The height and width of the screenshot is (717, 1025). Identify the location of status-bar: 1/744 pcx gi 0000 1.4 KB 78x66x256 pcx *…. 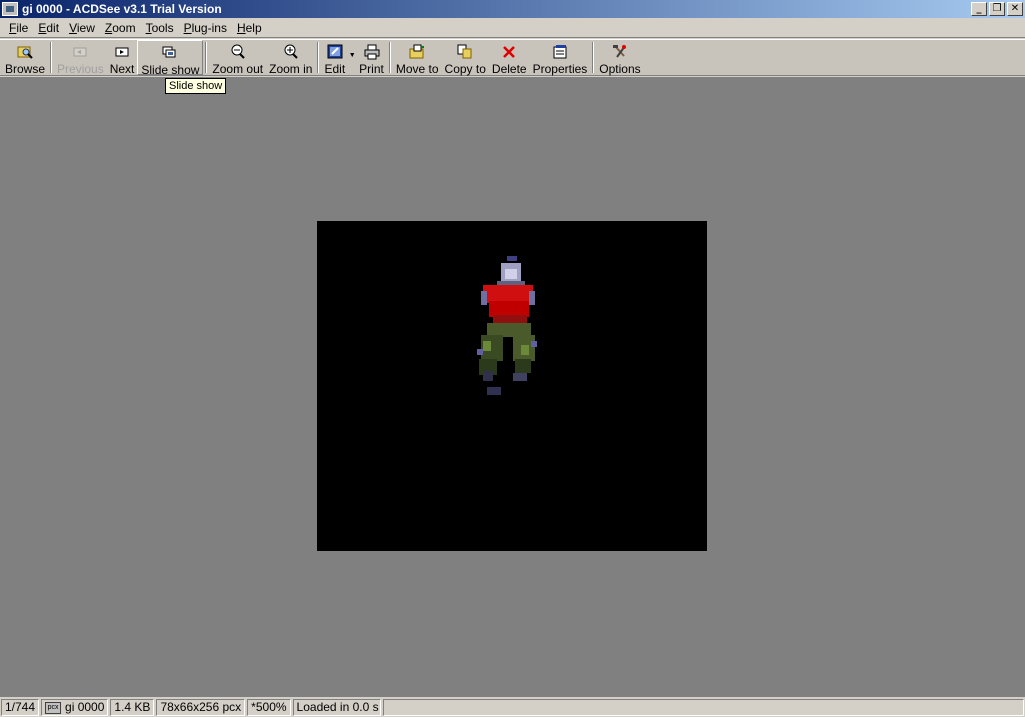
(512, 707).